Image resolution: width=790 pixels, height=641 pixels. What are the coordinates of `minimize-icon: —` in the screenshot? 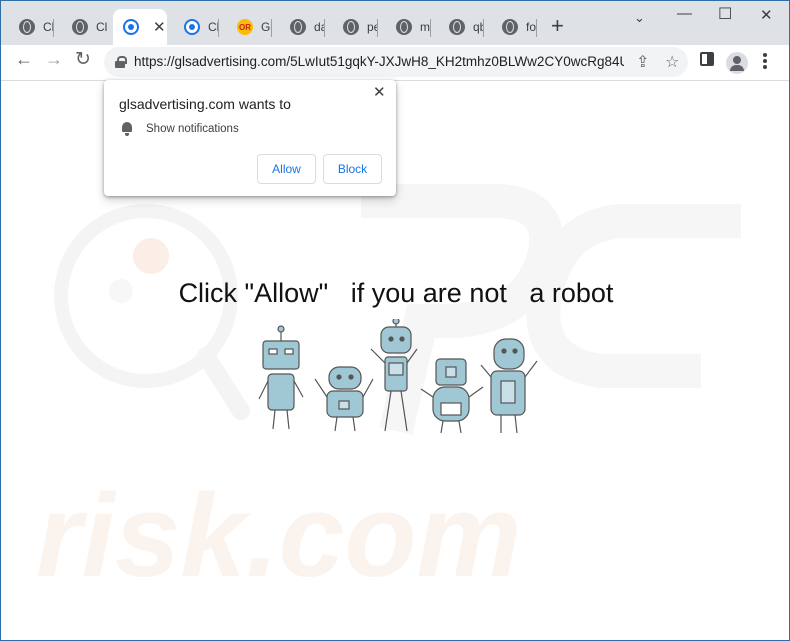 It's located at (684, 13).